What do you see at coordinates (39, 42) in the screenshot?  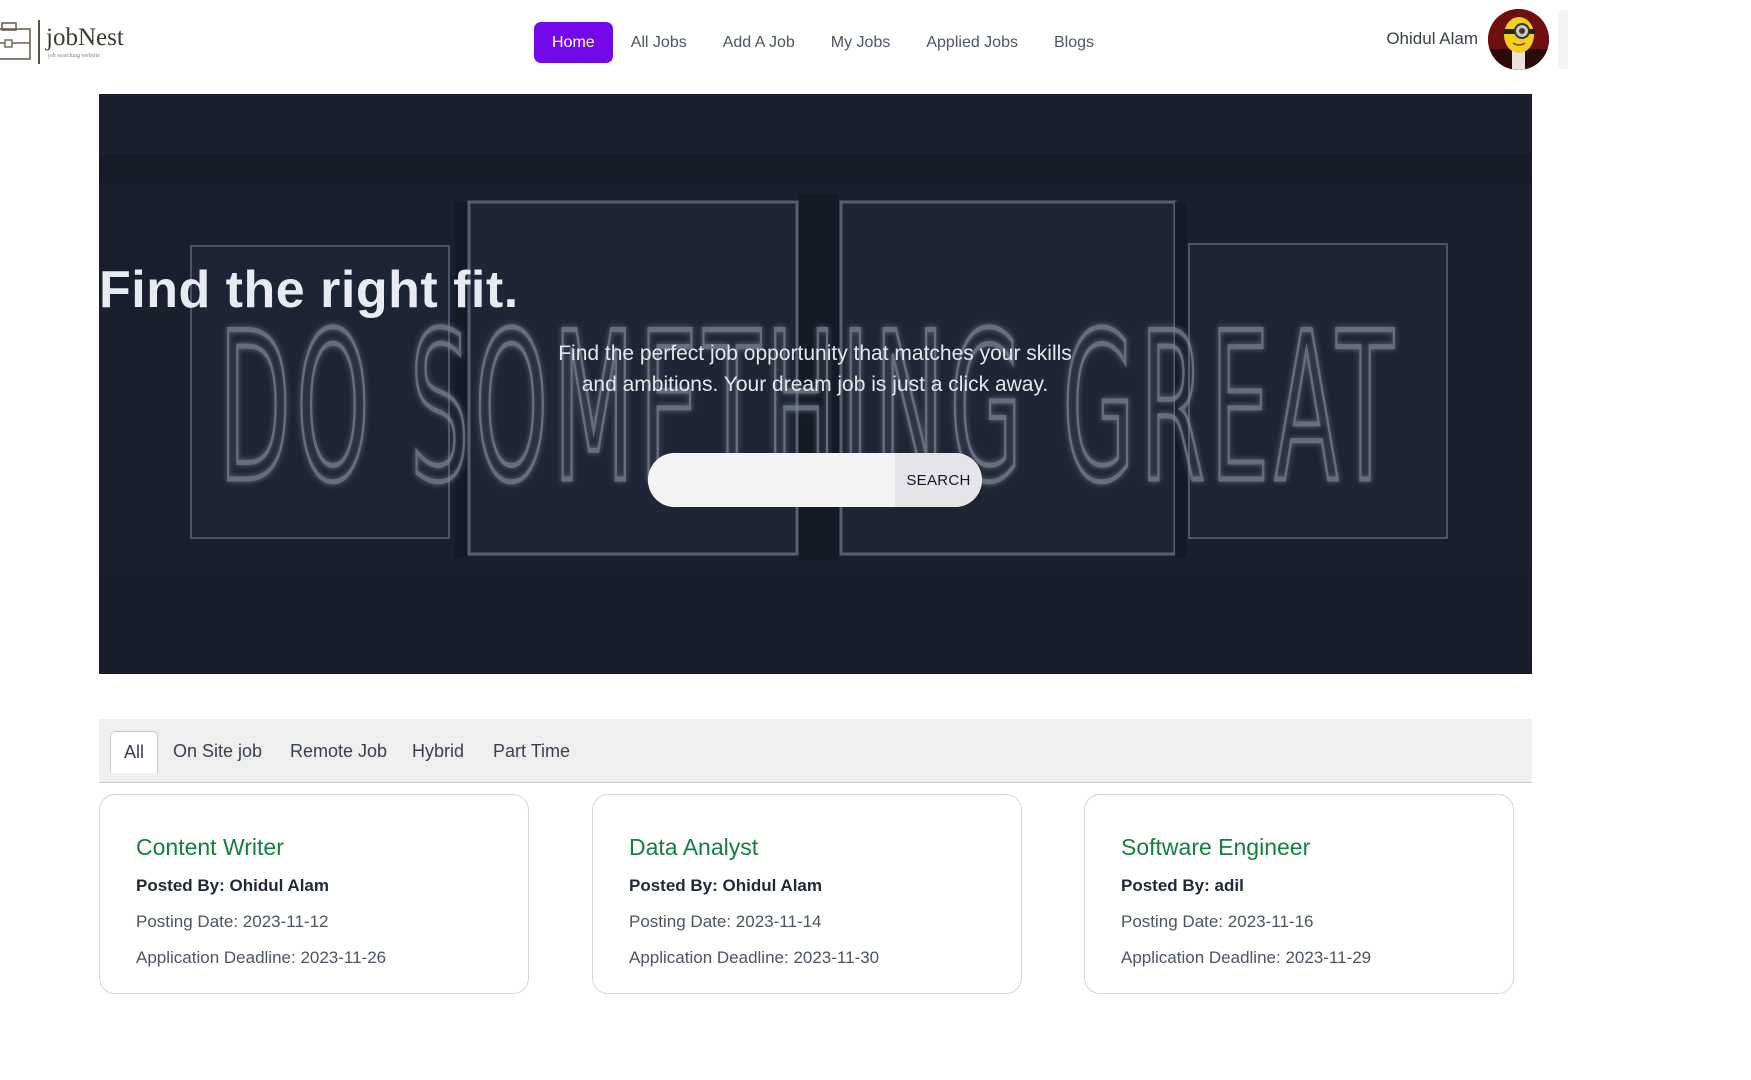 I see `logo-divider` at bounding box center [39, 42].